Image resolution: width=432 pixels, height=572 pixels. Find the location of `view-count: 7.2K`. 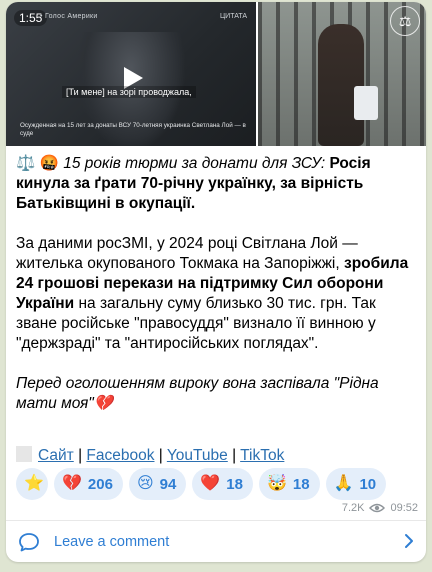

view-count: 7.2K is located at coordinates (353, 508).